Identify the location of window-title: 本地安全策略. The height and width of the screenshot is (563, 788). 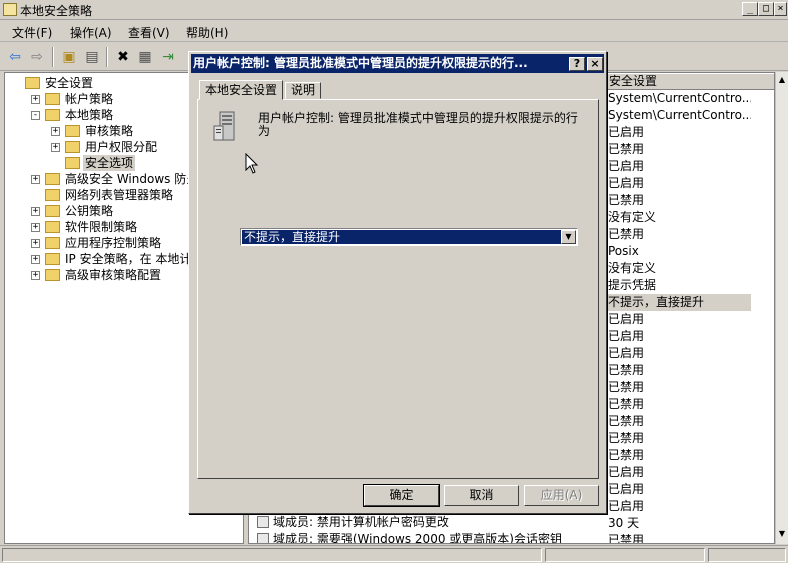
(56, 11).